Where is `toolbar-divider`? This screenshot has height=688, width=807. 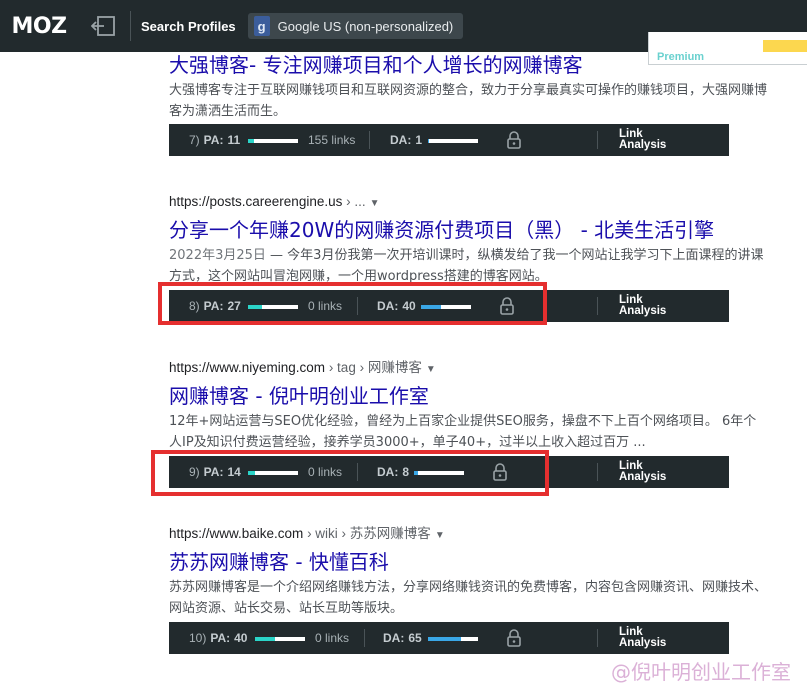
toolbar-divider is located at coordinates (130, 26).